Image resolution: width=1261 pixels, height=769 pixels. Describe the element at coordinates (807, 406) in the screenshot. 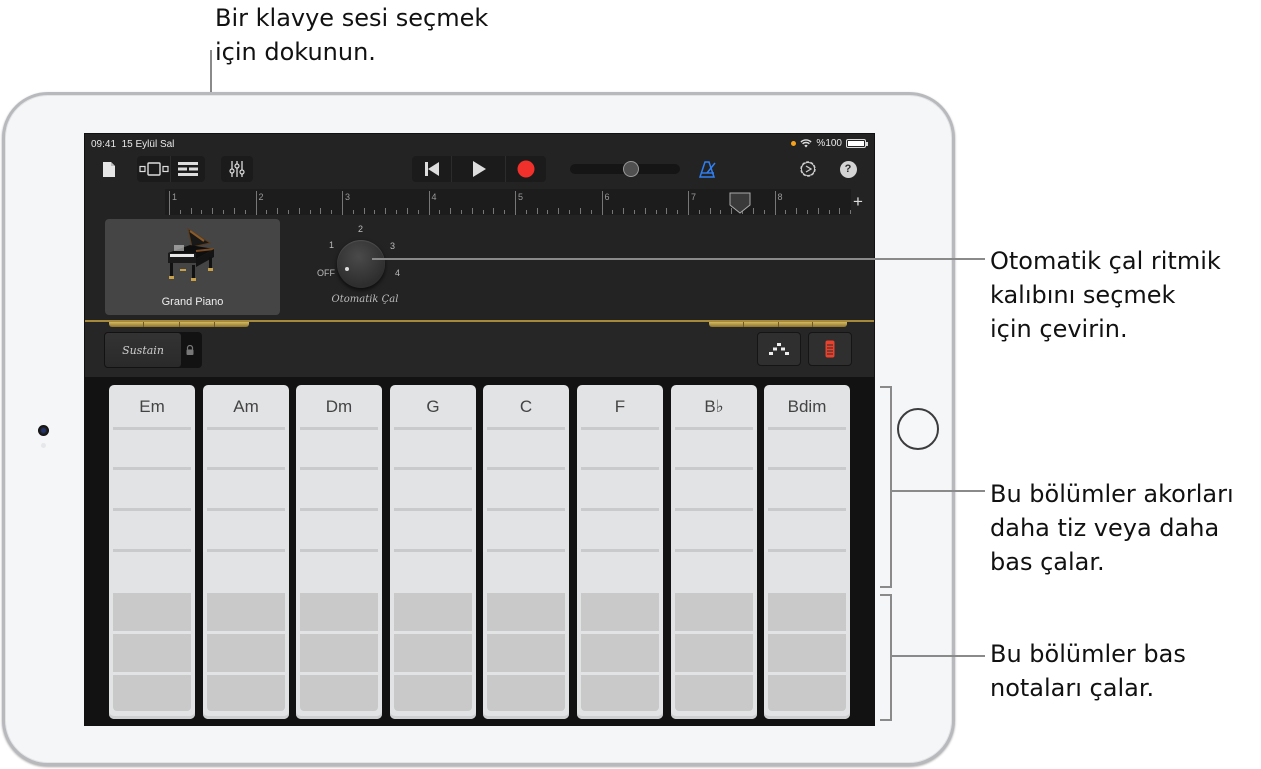

I see `chord-label: Bdim` at that location.